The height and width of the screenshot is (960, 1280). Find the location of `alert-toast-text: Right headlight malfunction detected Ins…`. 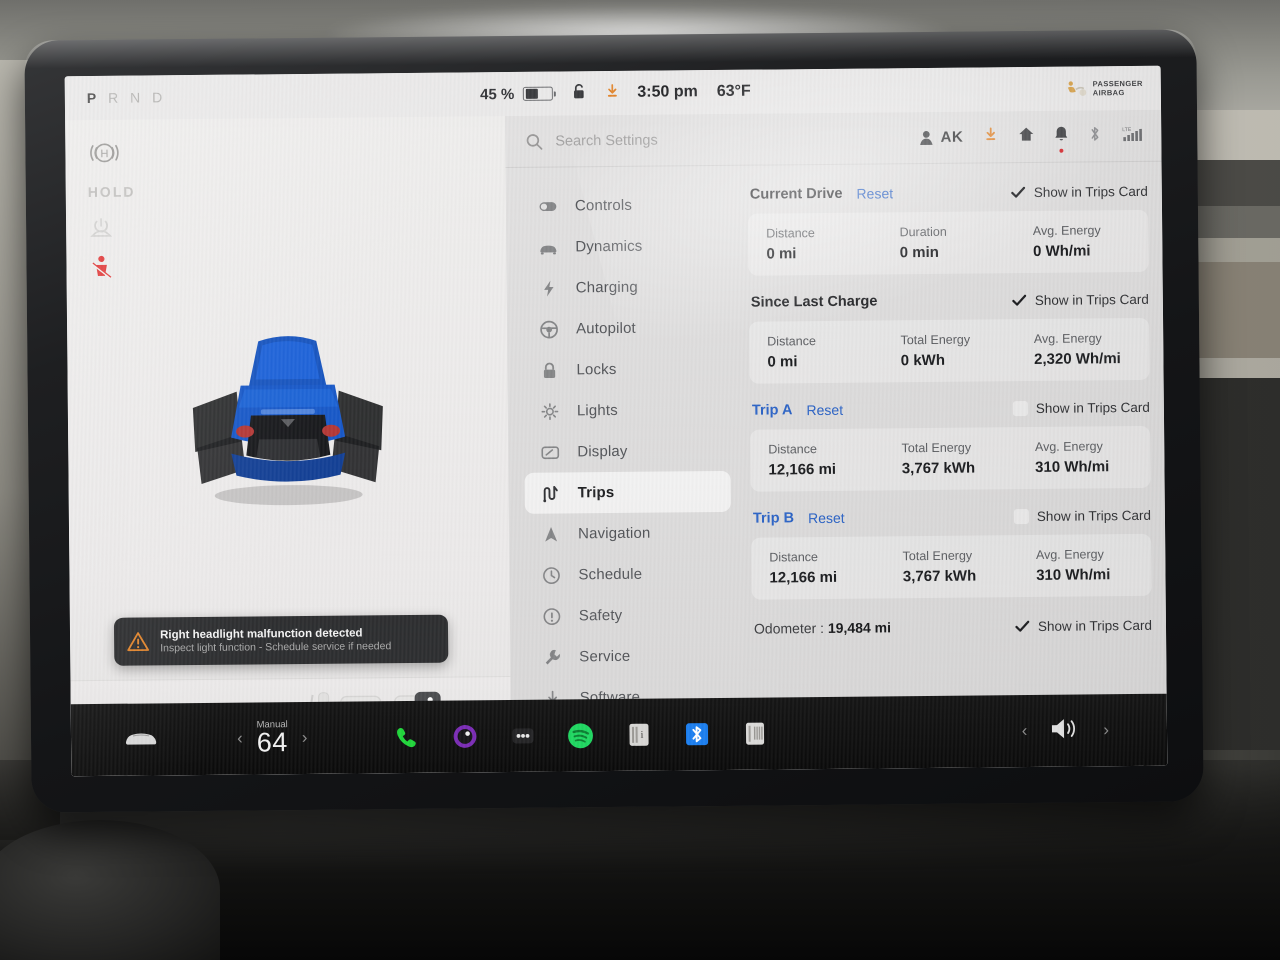

alert-toast-text: Right headlight malfunction detected Ins… is located at coordinates (275, 640).